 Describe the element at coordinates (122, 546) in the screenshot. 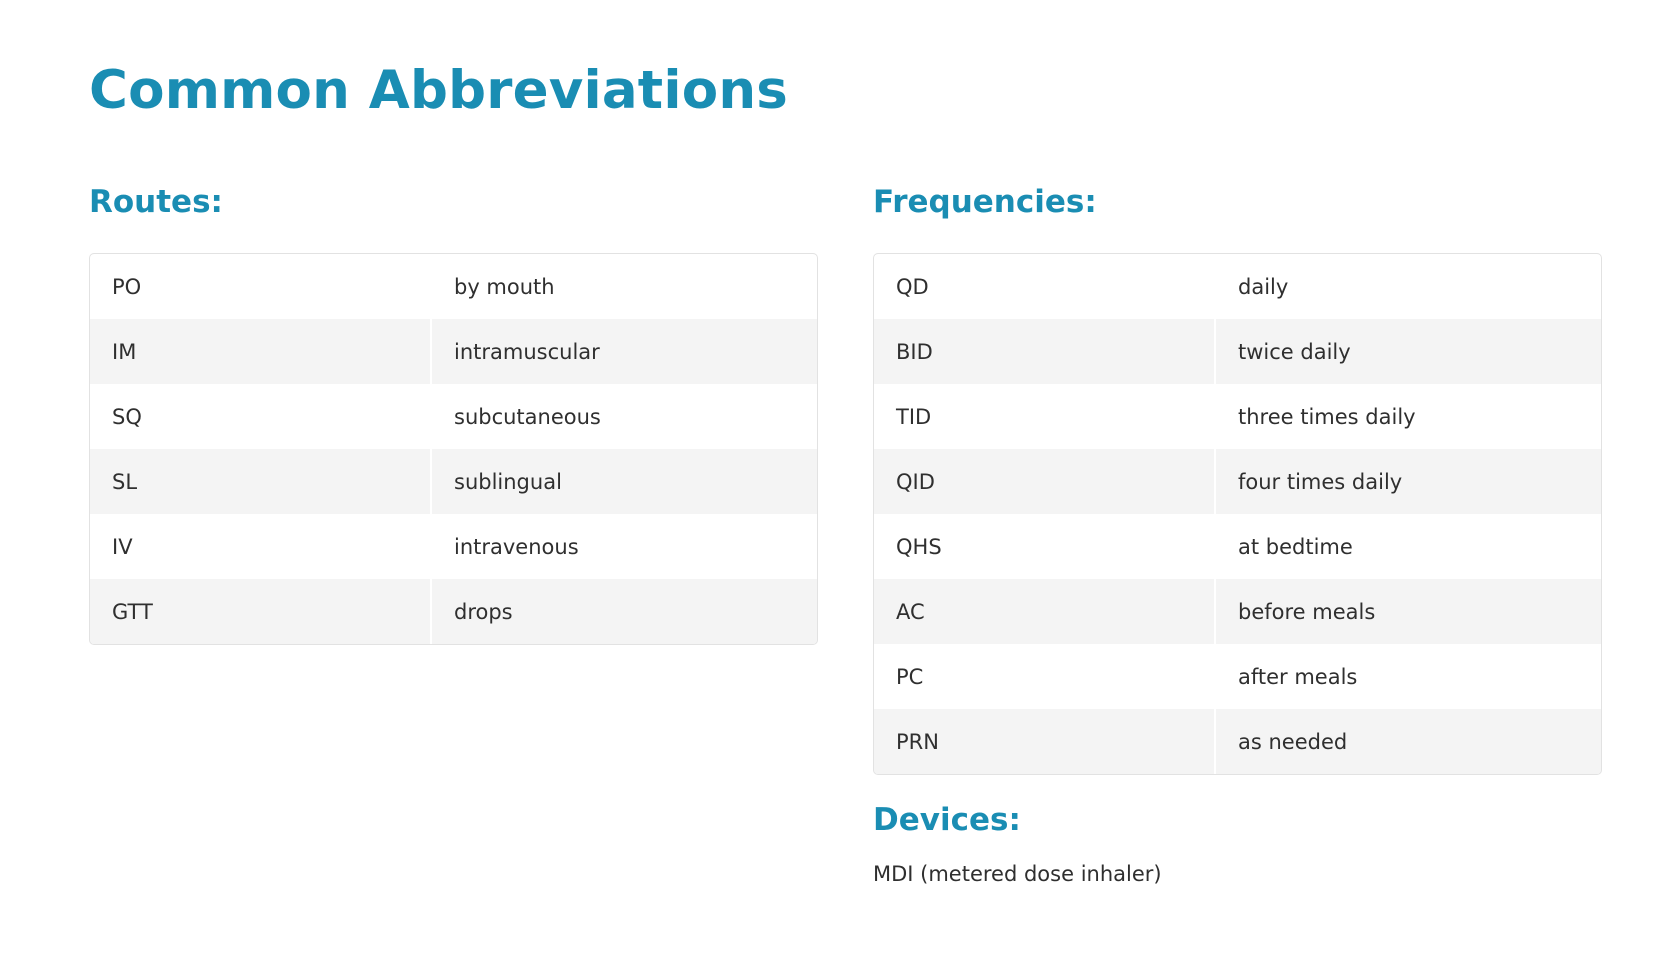

I see `abbreviation-cell: IV` at that location.